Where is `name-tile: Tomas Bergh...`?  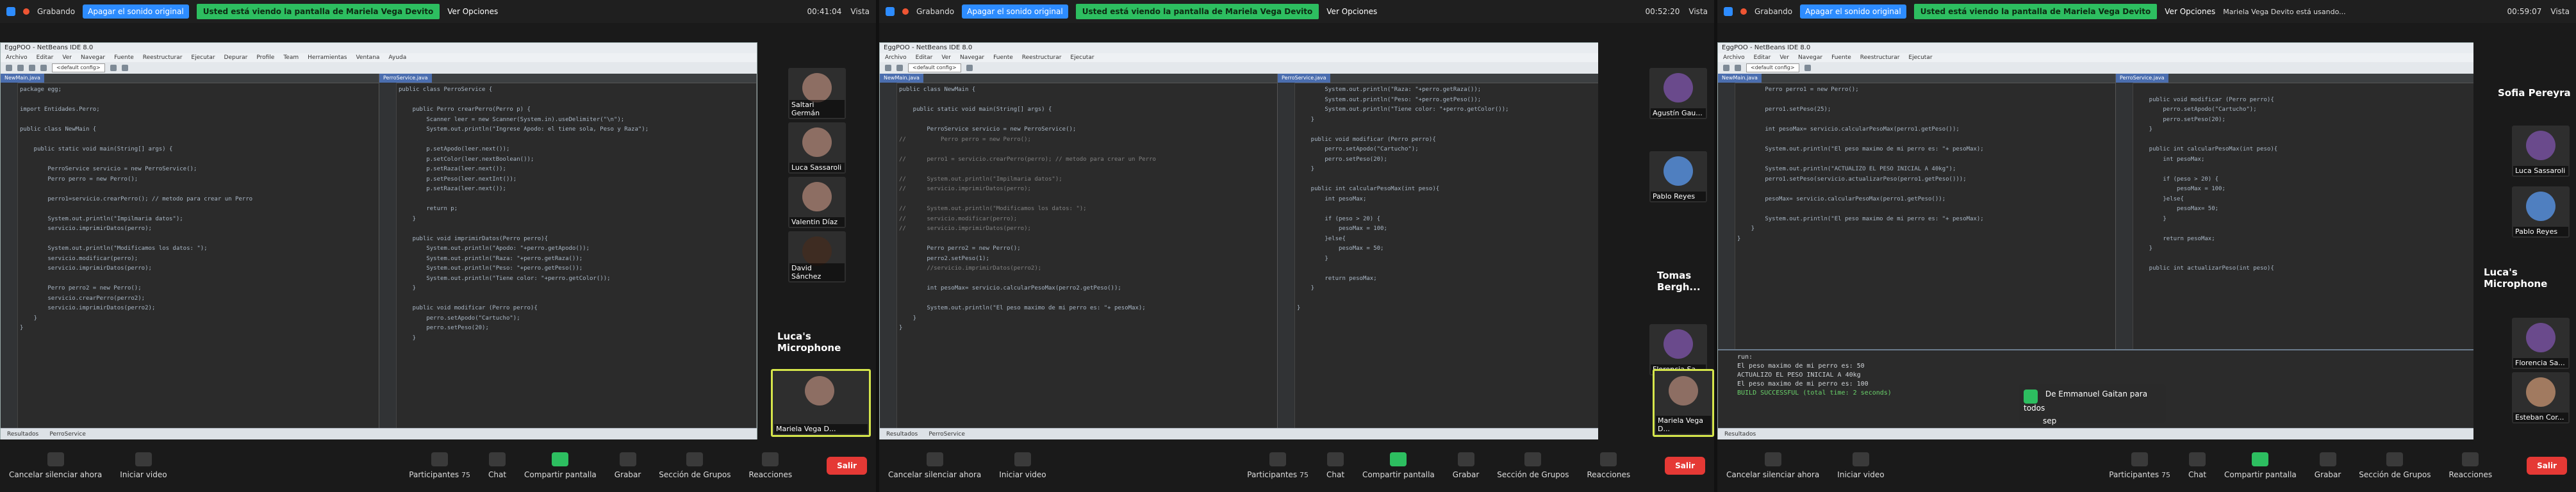 name-tile: Tomas Bergh... is located at coordinates (1685, 281).